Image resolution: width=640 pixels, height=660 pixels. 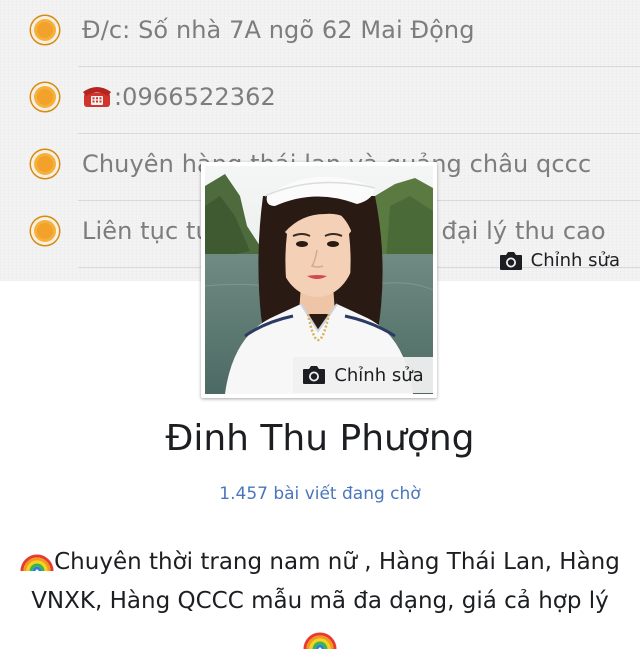 I want to click on address-text: Đ/c: Số nhà 7A ngõ 62 Mai Động, so click(x=278, y=30).